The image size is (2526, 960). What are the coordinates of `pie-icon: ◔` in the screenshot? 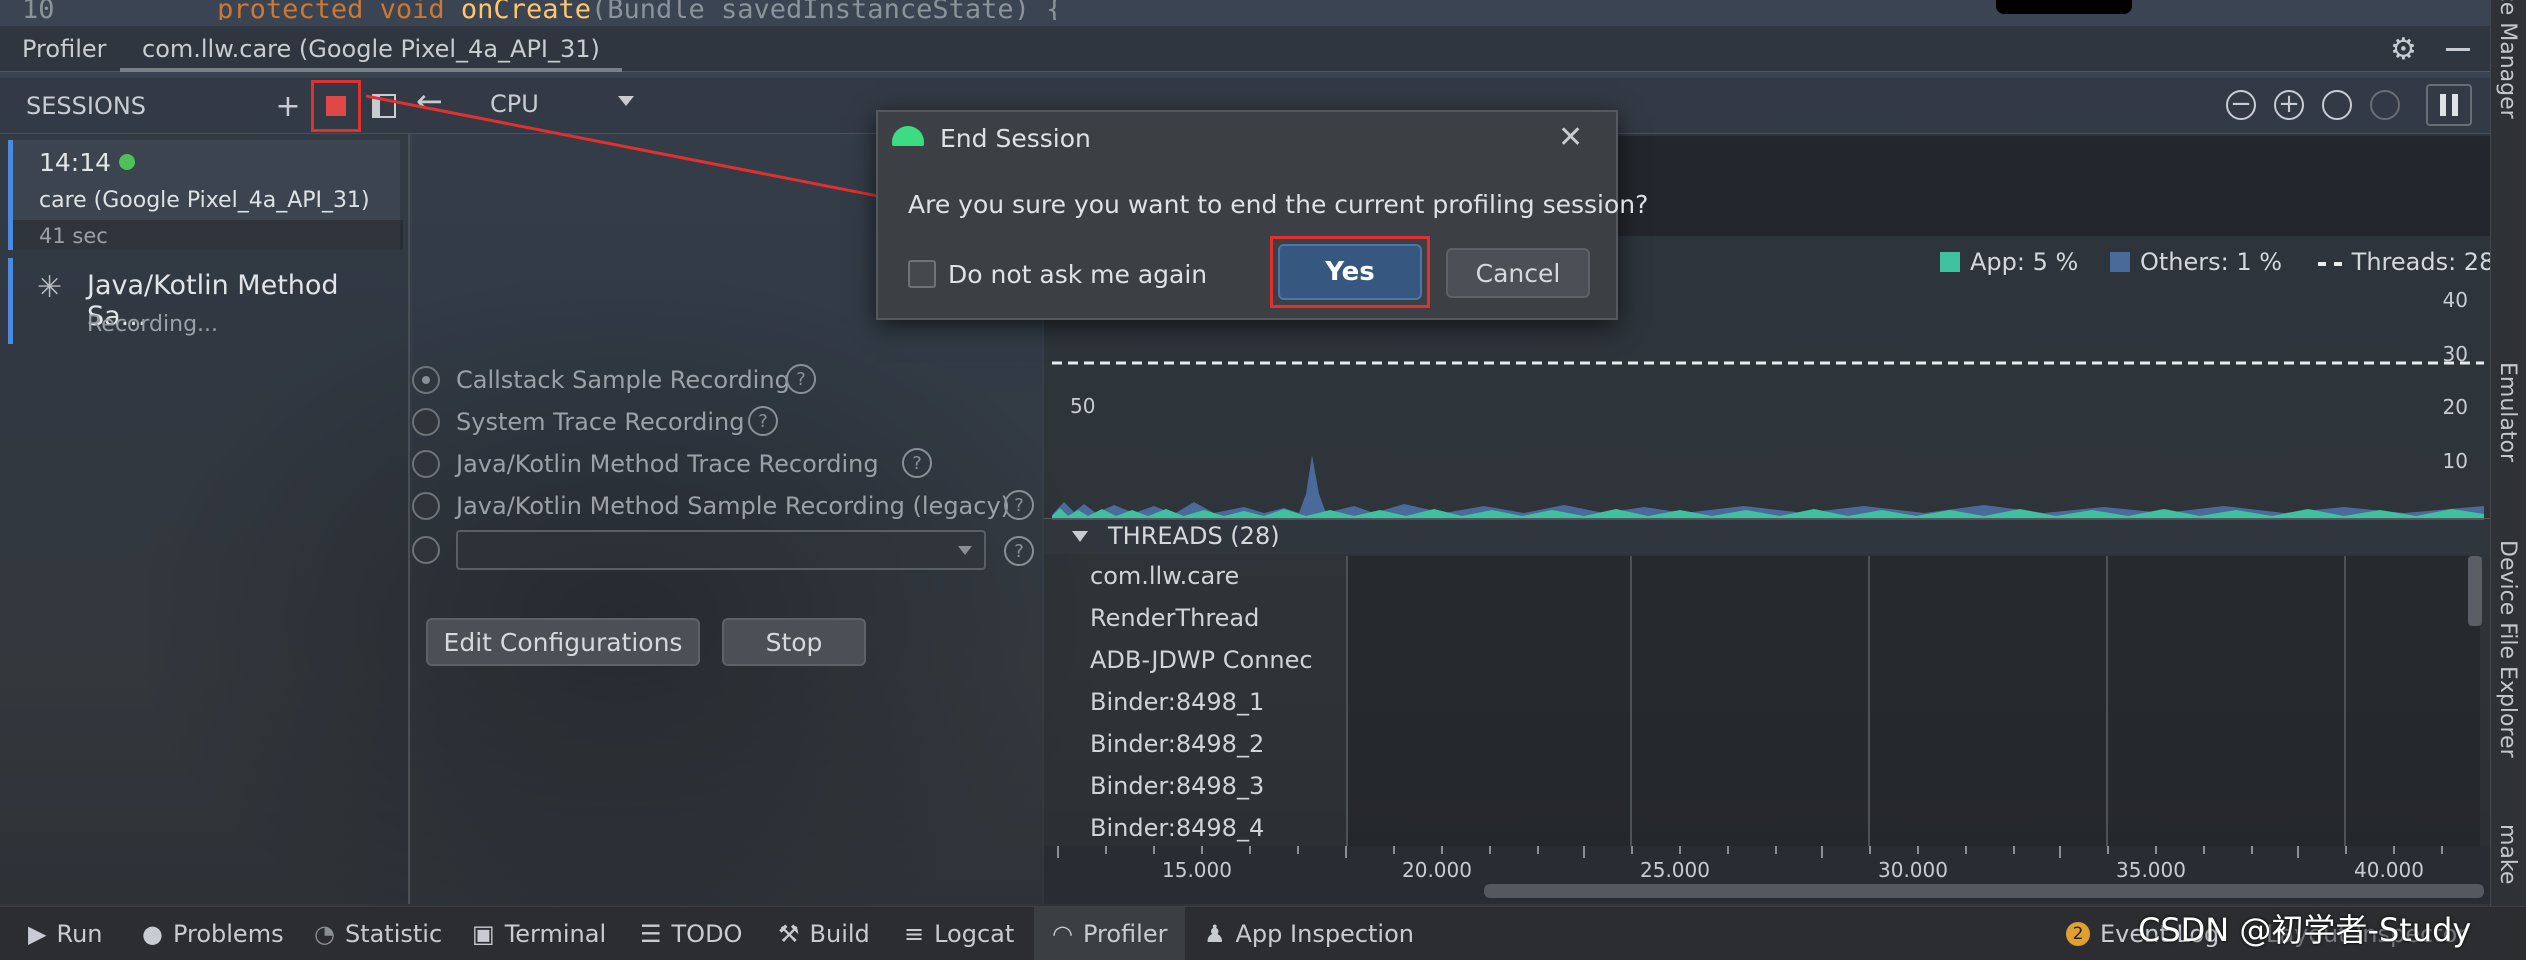 It's located at (324, 934).